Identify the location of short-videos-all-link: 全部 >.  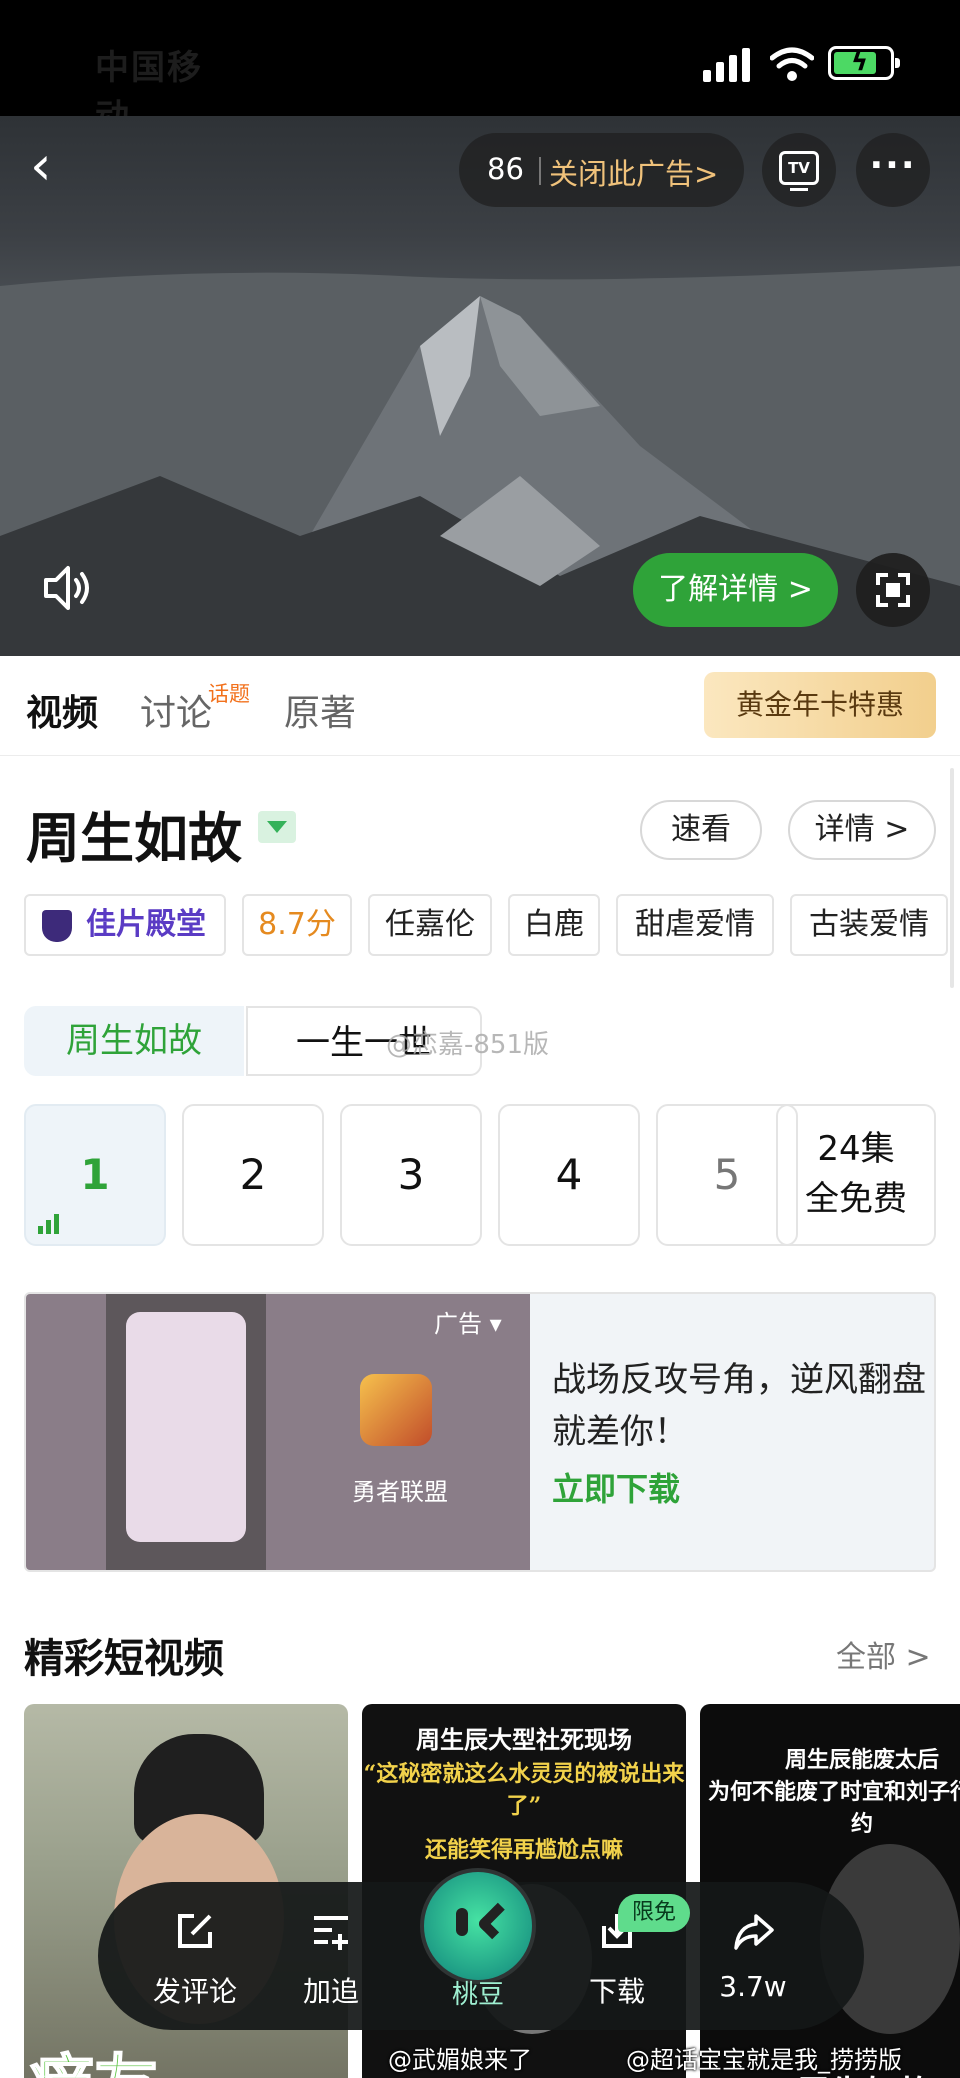
(883, 1654).